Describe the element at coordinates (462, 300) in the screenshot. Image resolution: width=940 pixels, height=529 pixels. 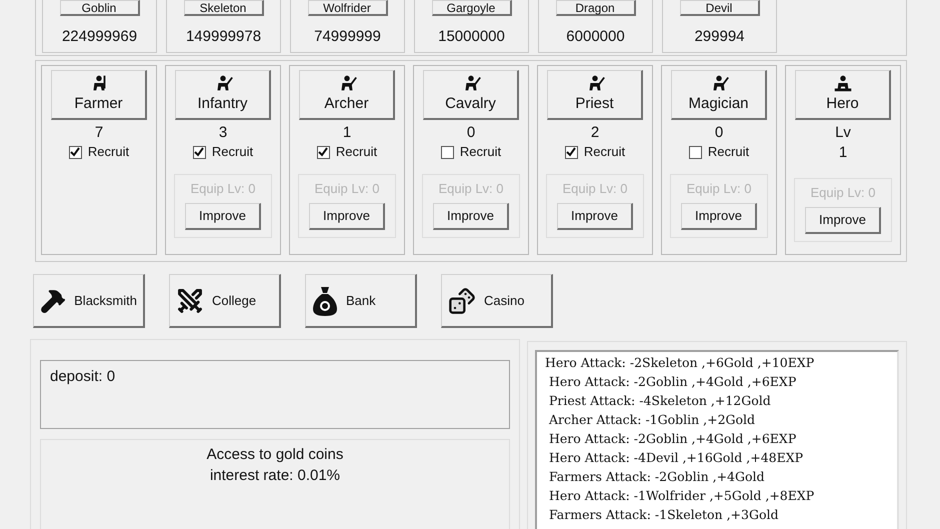
I see `dice-icon` at that location.